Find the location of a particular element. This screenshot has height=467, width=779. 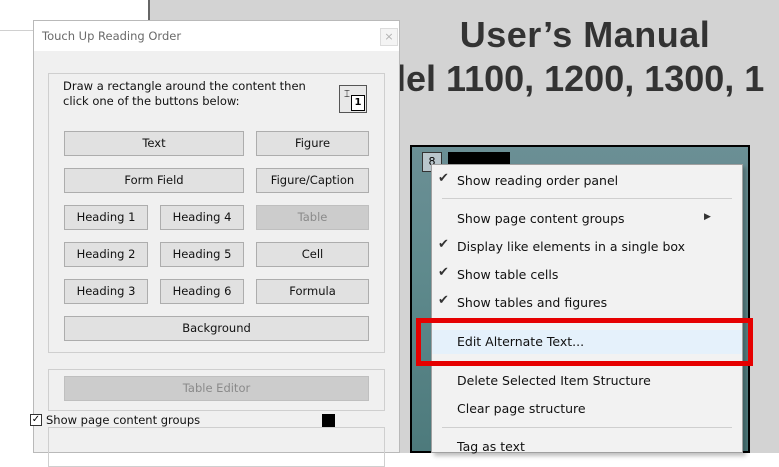

reading-order-tool-icon: ⌶ 1 is located at coordinates (353, 99).